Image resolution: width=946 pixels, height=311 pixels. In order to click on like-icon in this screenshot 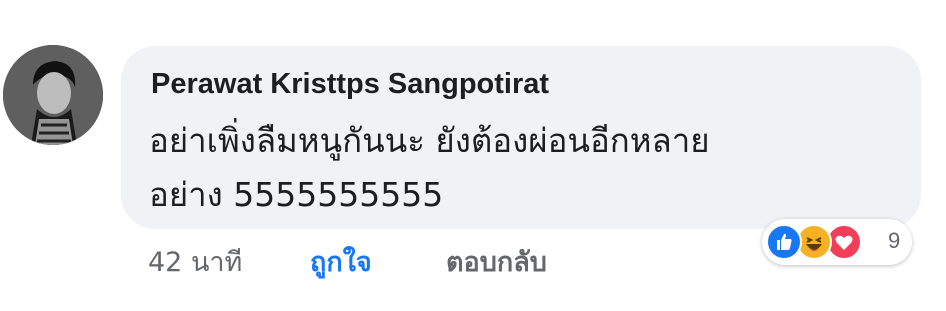, I will do `click(784, 242)`.